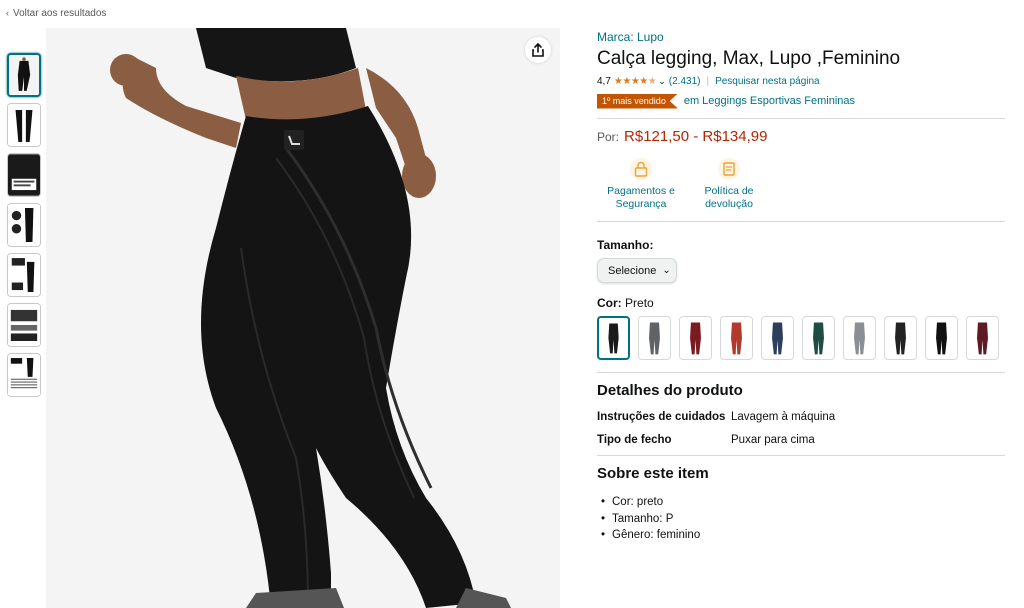 This screenshot has width=1024, height=608. I want to click on chevron-left-icon: ‹, so click(7, 13).